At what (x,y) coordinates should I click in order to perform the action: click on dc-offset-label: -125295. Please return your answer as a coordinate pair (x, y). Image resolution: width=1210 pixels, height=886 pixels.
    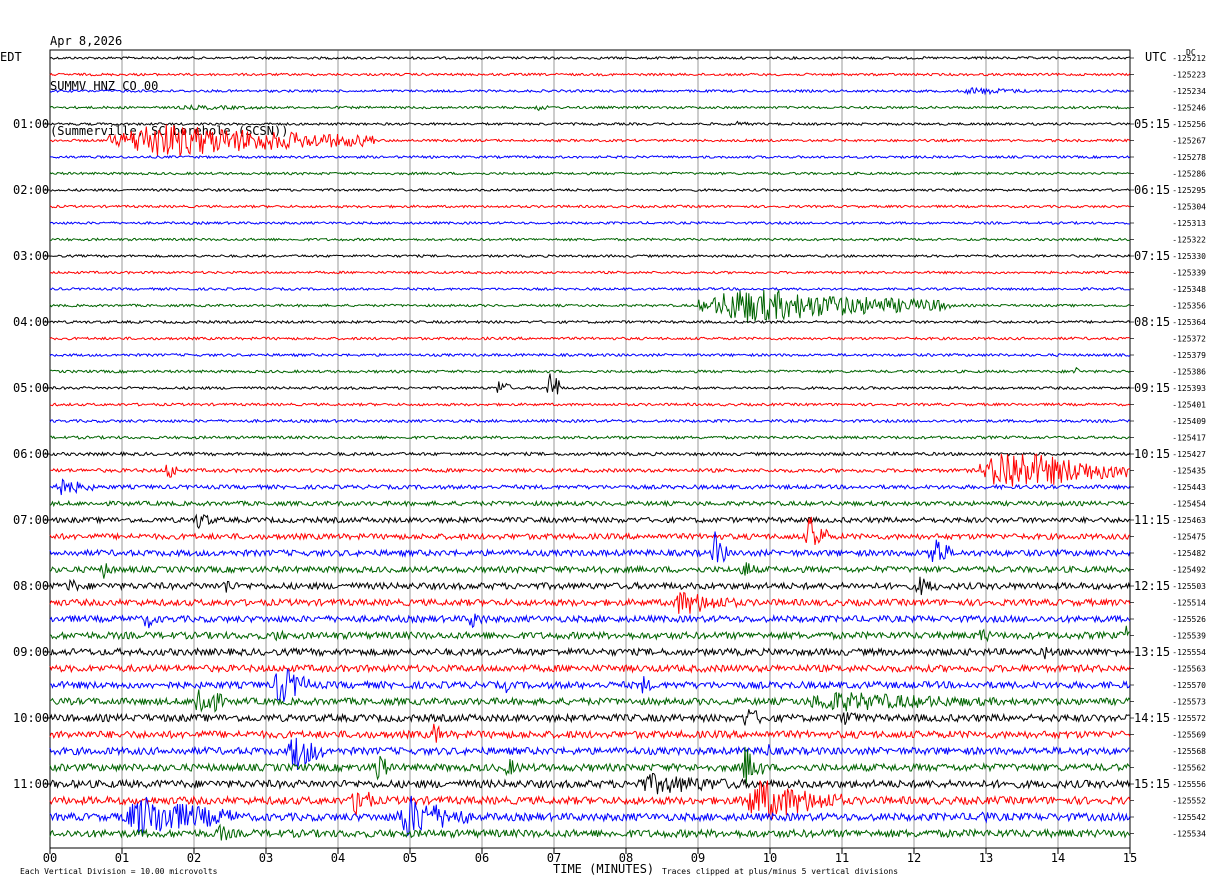
    Looking at the image, I should click on (1189, 190).